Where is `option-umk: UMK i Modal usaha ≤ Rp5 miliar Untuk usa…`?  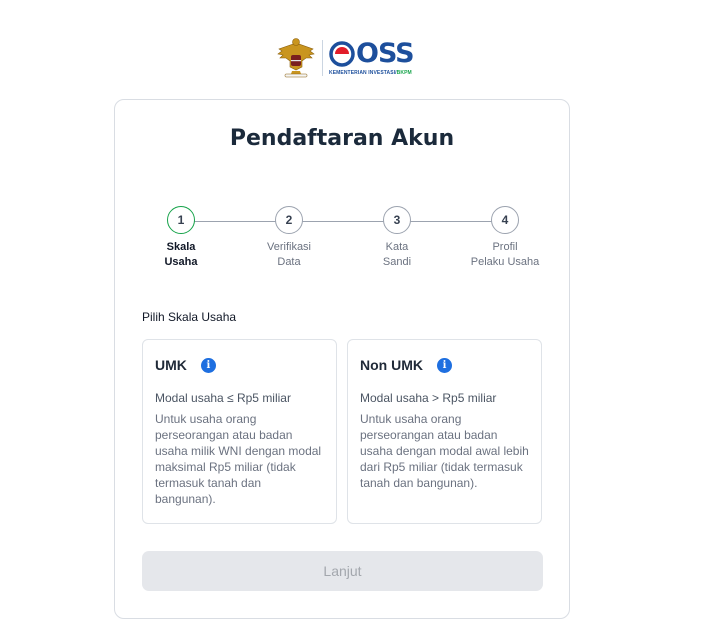
option-umk: UMK i Modal usaha ≤ Rp5 miliar Untuk usa… is located at coordinates (239, 431).